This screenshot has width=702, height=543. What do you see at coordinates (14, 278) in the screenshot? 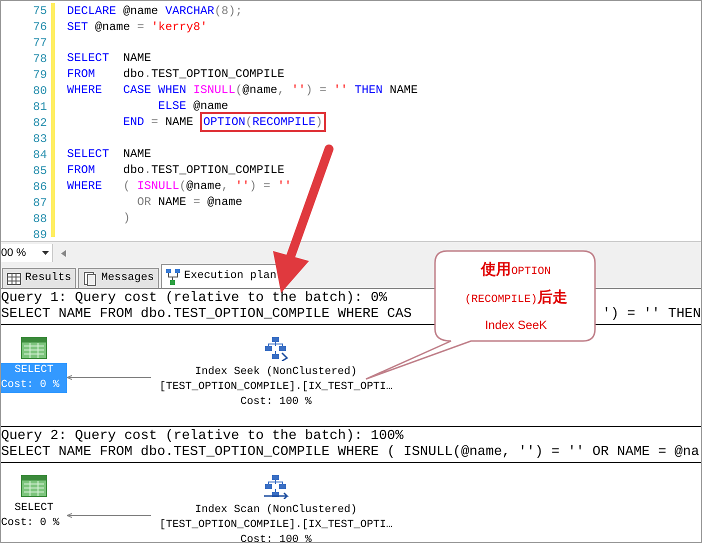
I see `grid-icon` at bounding box center [14, 278].